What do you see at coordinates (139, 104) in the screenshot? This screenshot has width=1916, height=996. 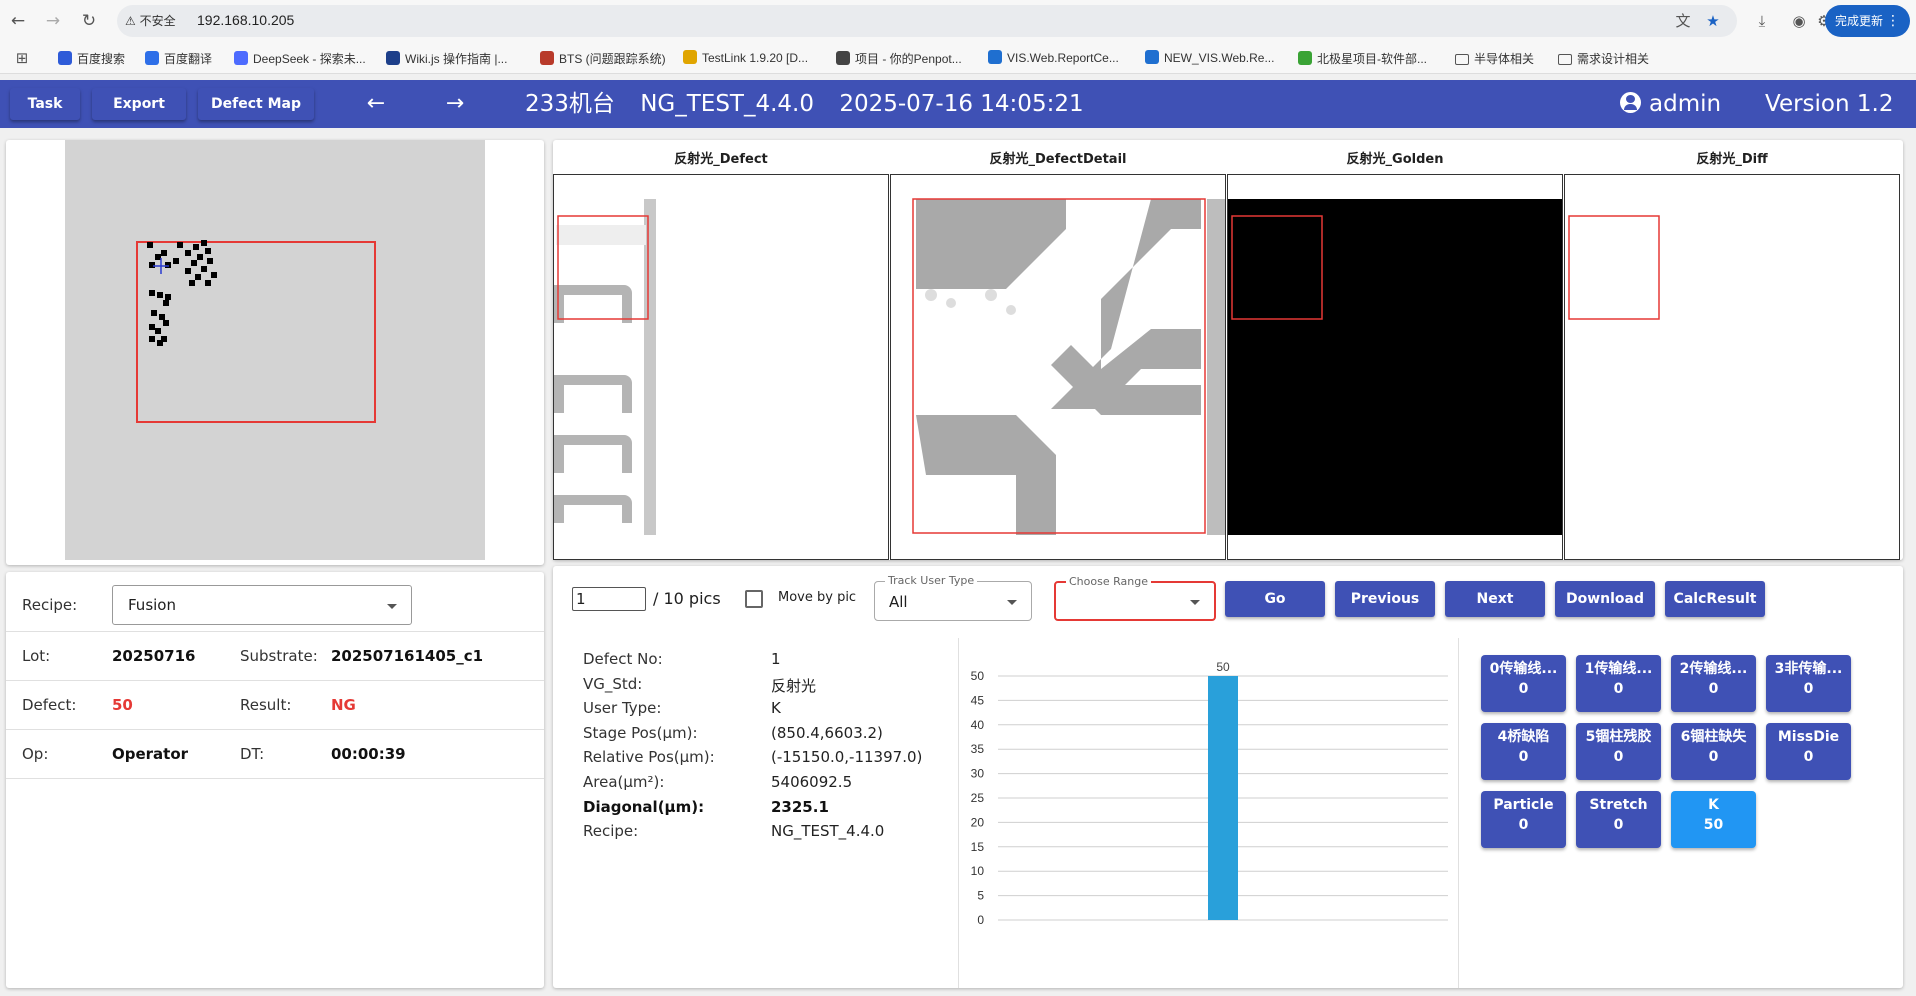 I see `export-button: Export` at bounding box center [139, 104].